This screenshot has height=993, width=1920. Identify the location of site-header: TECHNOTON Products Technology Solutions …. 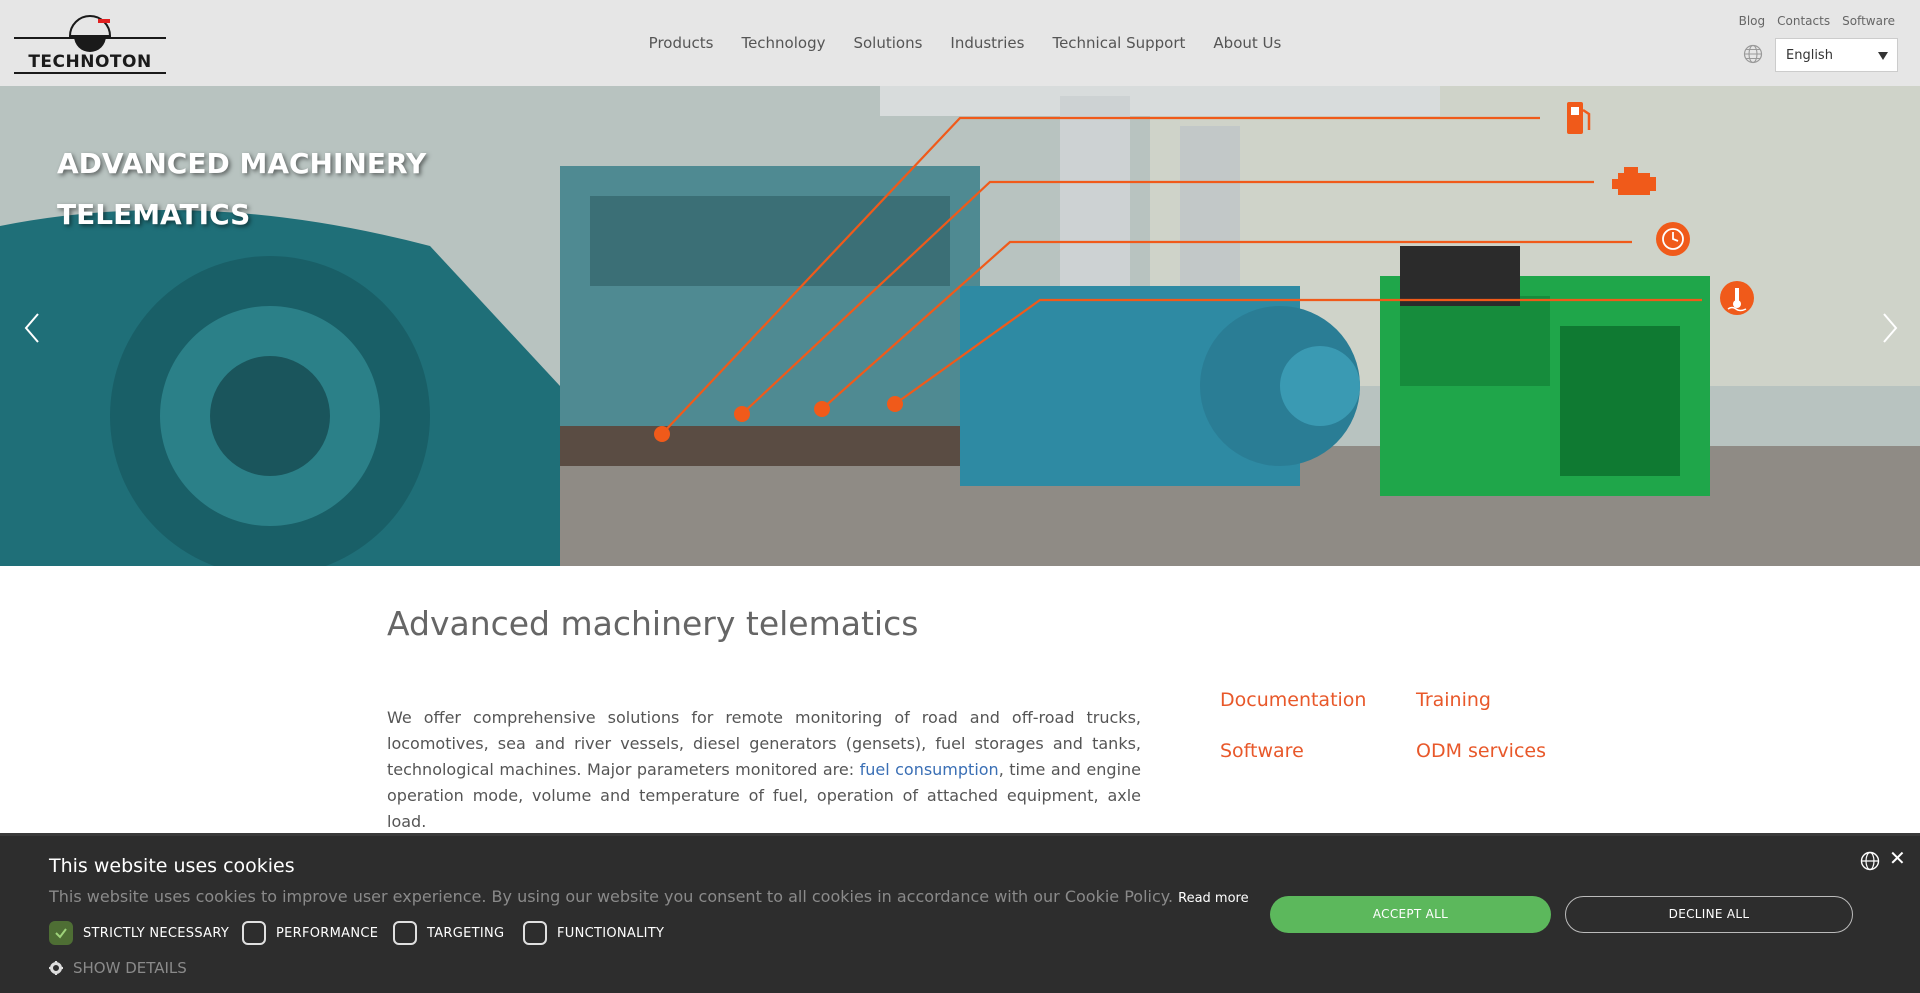
(960, 43).